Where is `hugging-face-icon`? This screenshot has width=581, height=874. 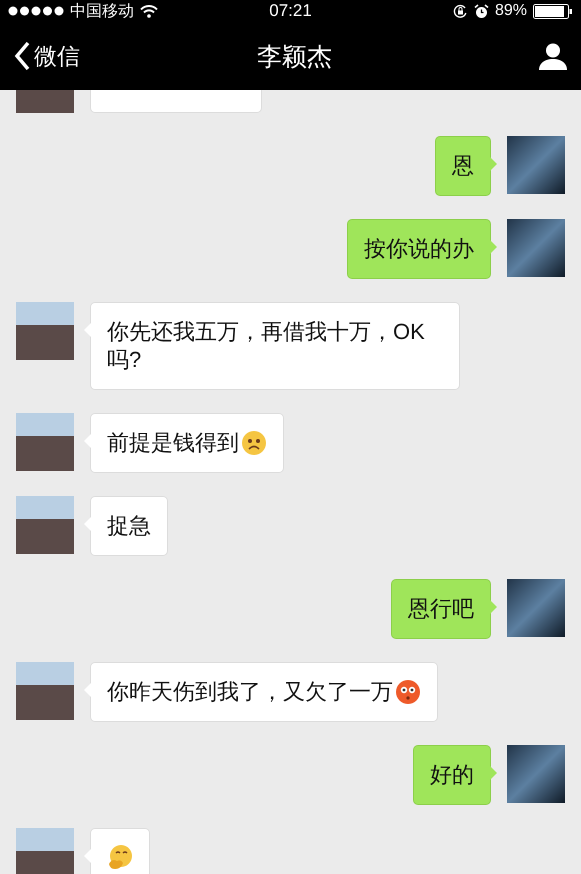
hugging-face-icon is located at coordinates (120, 857).